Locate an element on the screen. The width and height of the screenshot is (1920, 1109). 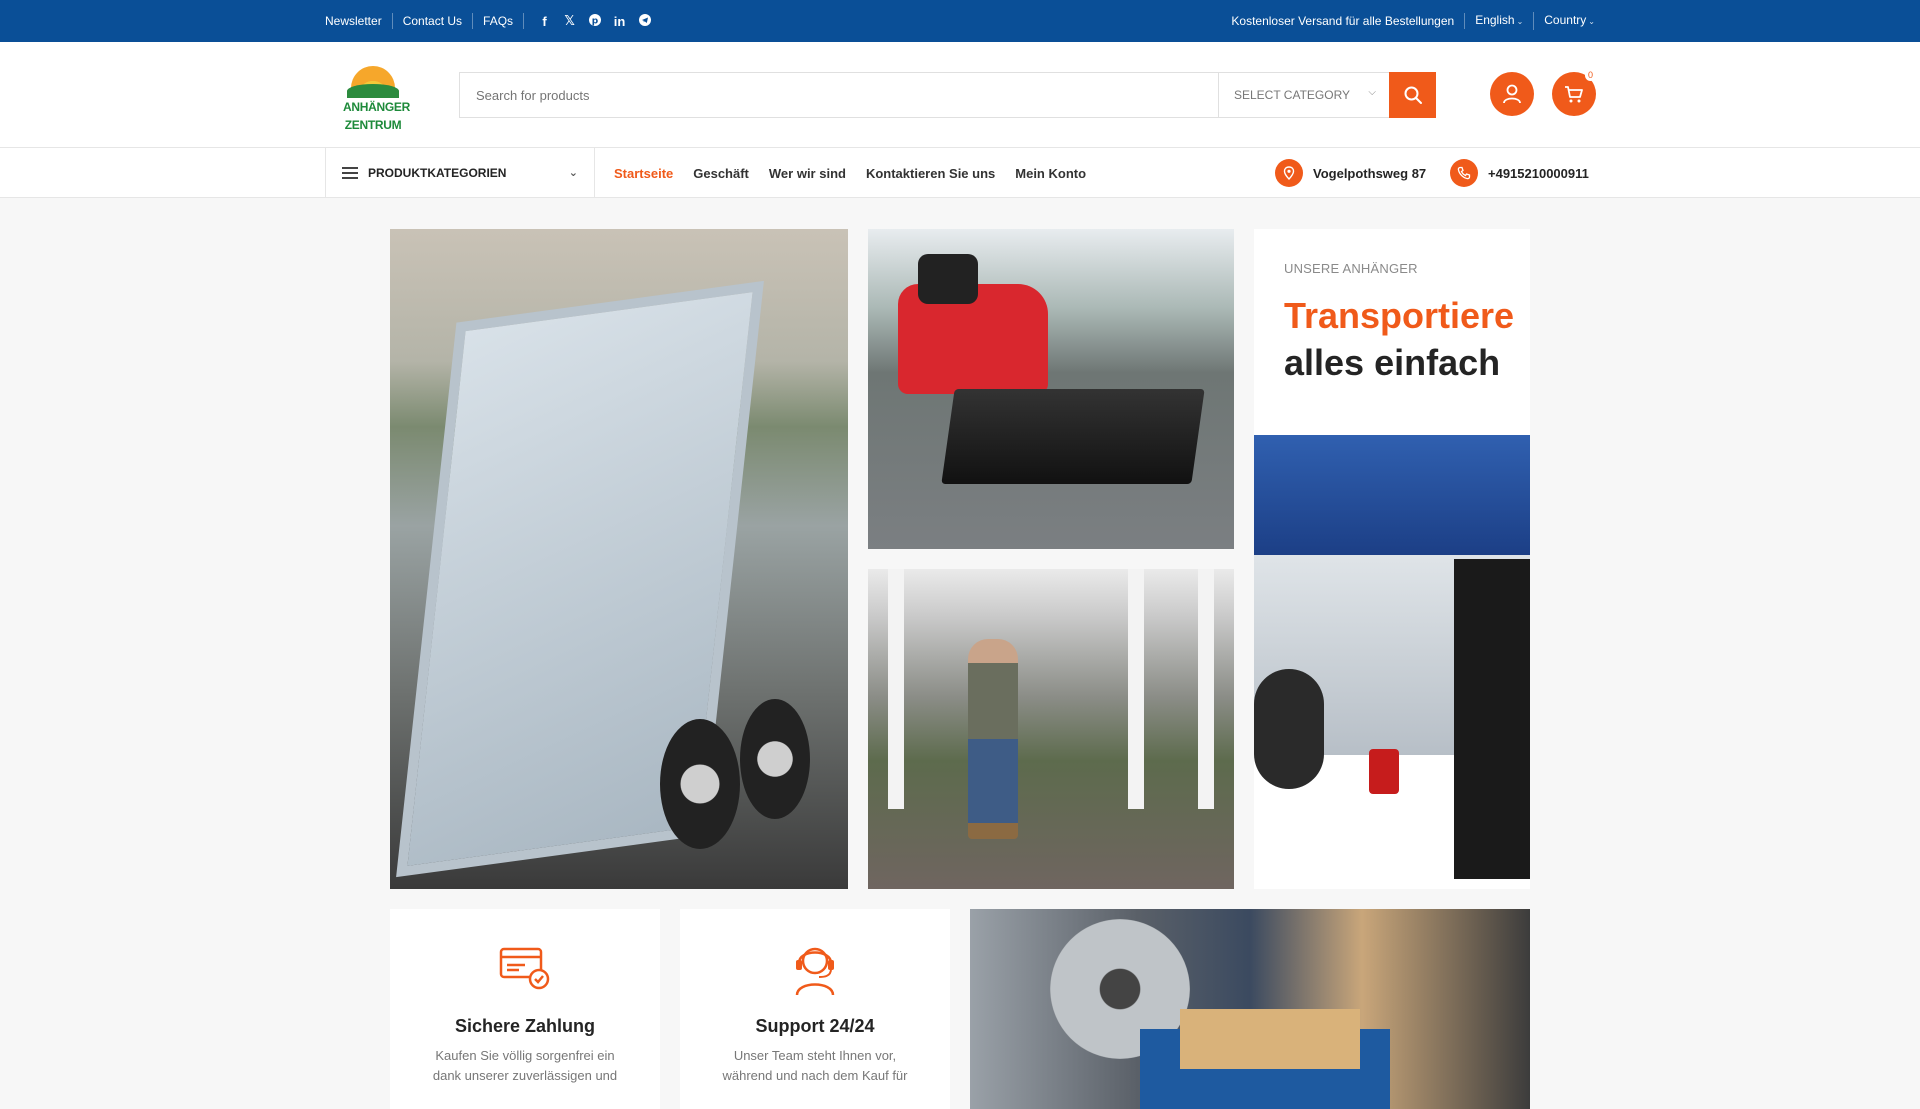
account-button is located at coordinates (1512, 94).